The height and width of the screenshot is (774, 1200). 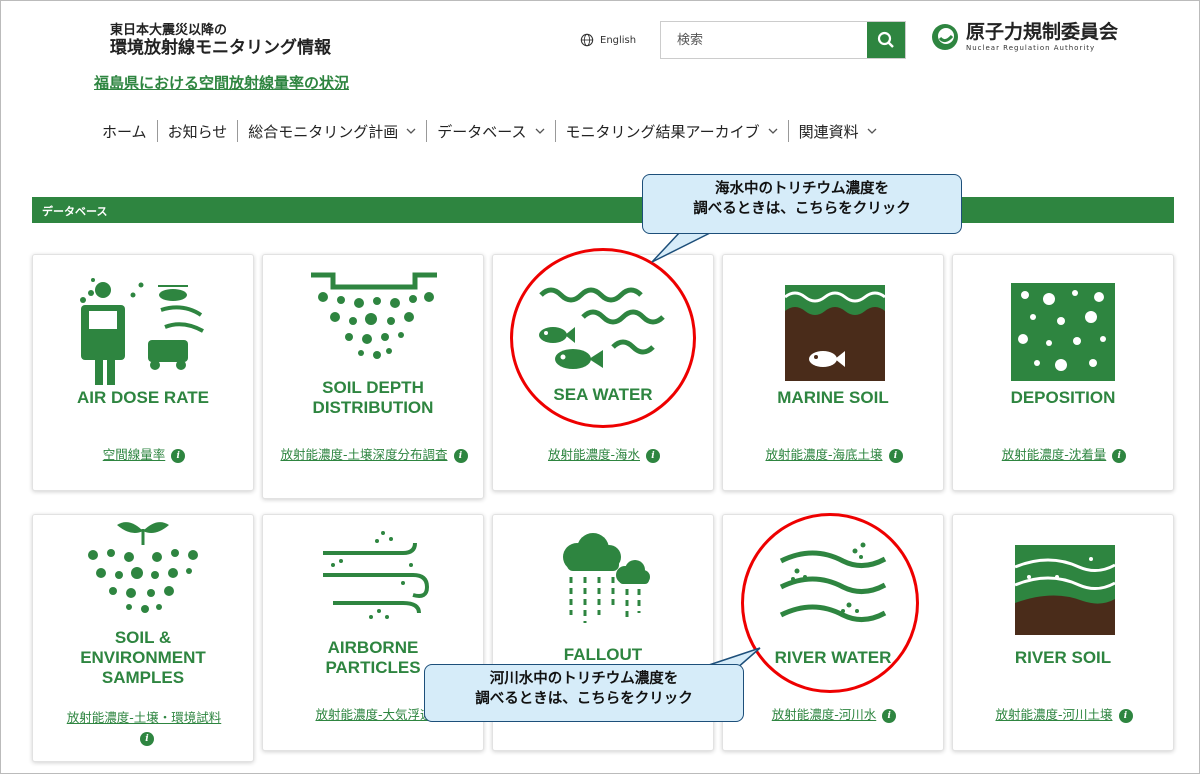 I want to click on callout-sea-water: 海水中のトリチウム濃度を 調べるときは、こちらをクリック, so click(x=802, y=204).